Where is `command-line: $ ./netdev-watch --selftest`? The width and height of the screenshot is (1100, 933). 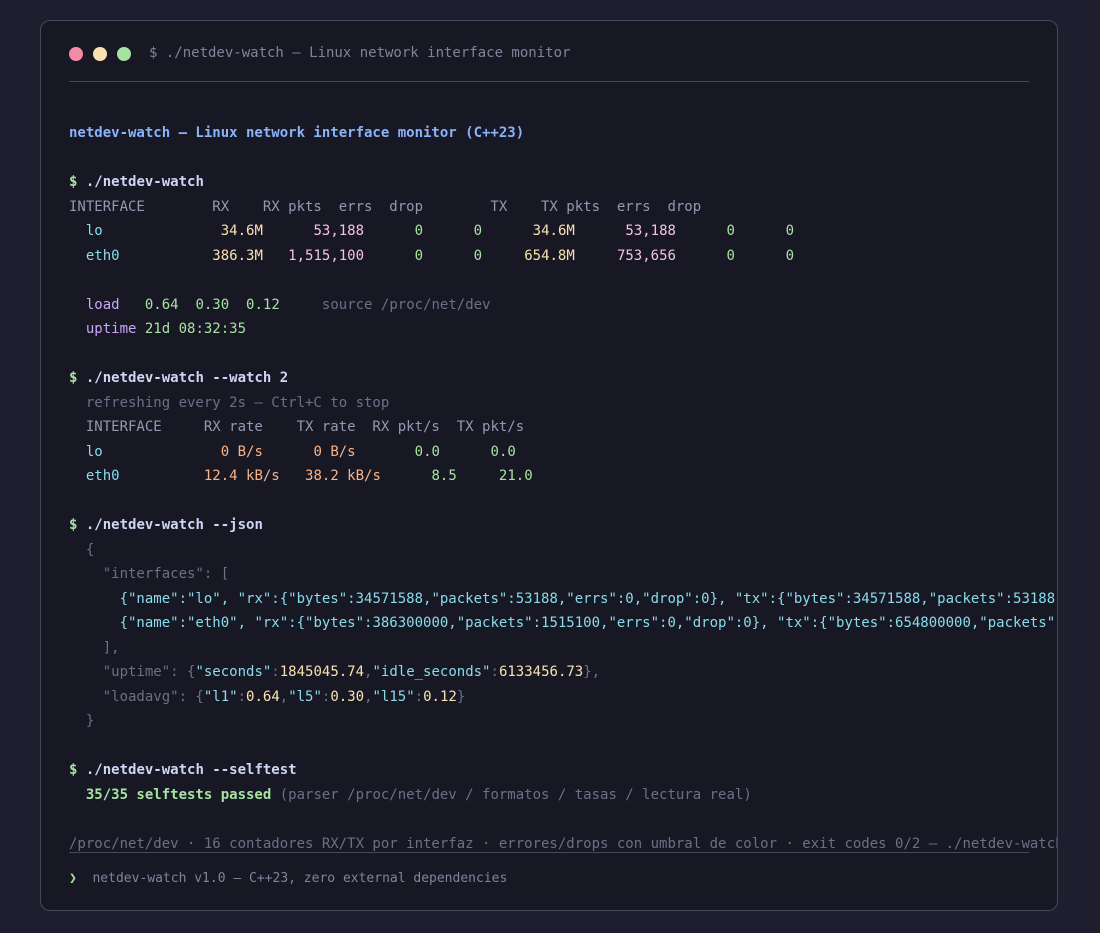
command-line: $ ./netdev-watch --selftest is located at coordinates (183, 770).